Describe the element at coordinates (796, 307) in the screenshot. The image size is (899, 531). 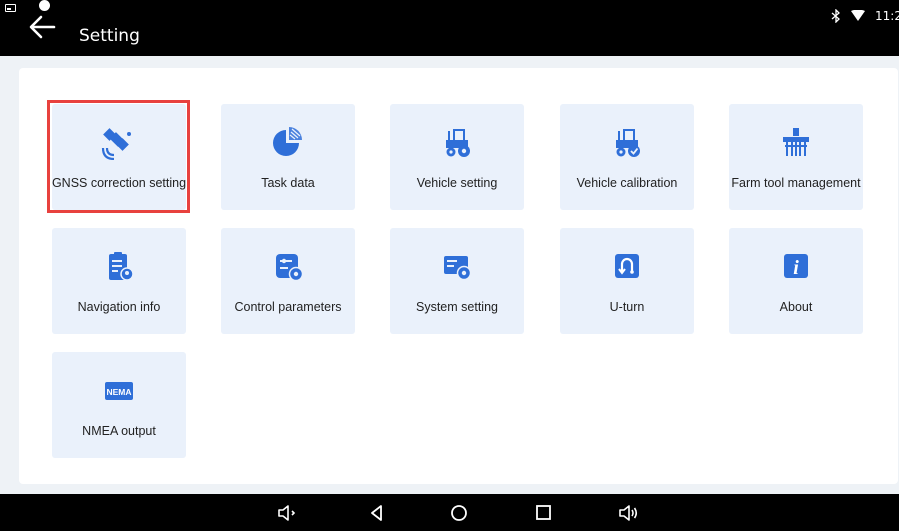
I see `tile-label: About` at that location.